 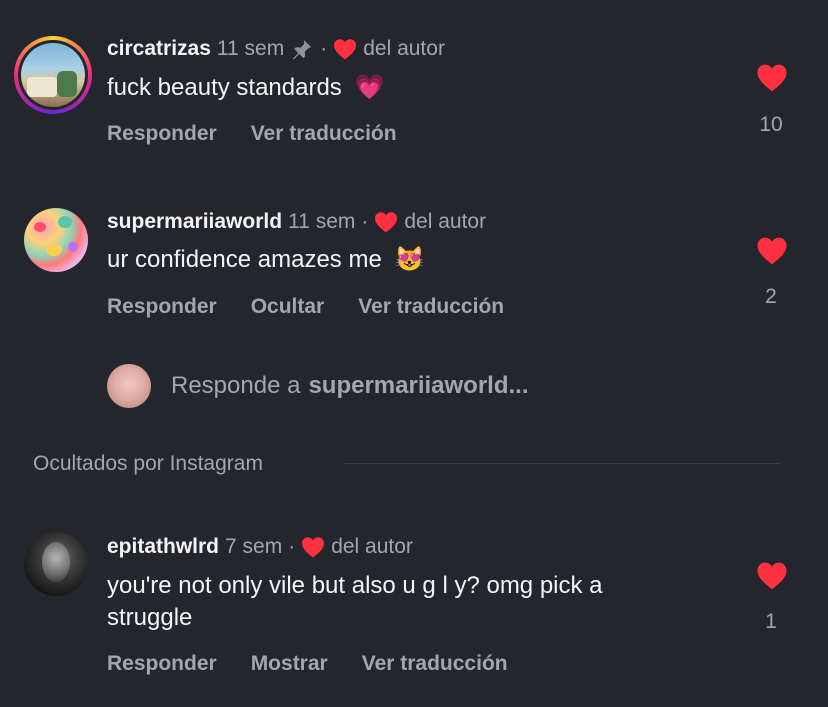 What do you see at coordinates (302, 49) in the screenshot?
I see `pin-icon` at bounding box center [302, 49].